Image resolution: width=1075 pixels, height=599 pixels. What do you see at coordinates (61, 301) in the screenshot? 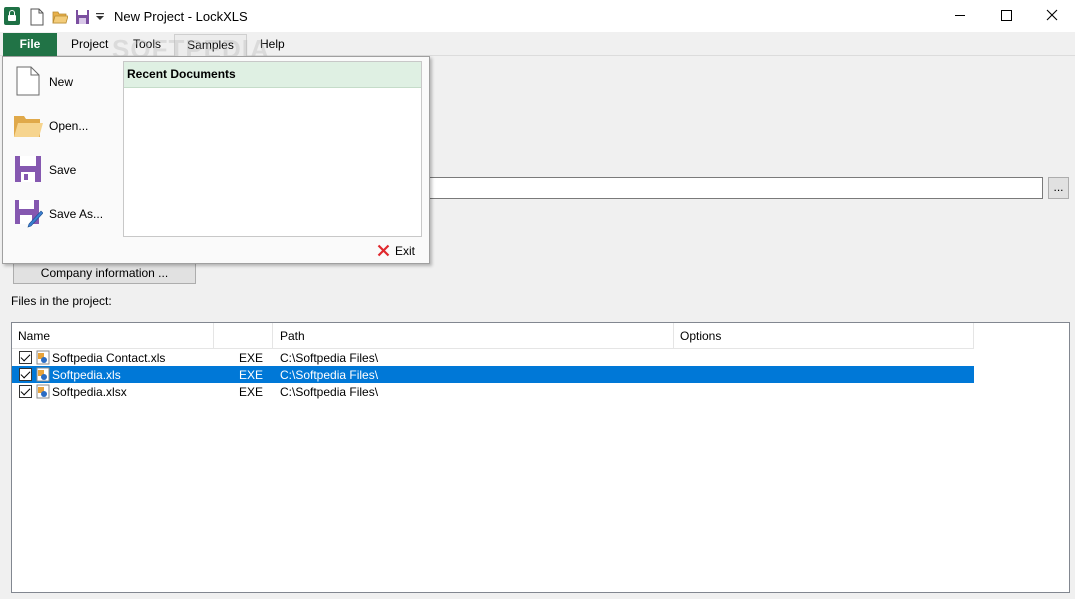
I see `files-in-project-label: Files in the project:` at bounding box center [61, 301].